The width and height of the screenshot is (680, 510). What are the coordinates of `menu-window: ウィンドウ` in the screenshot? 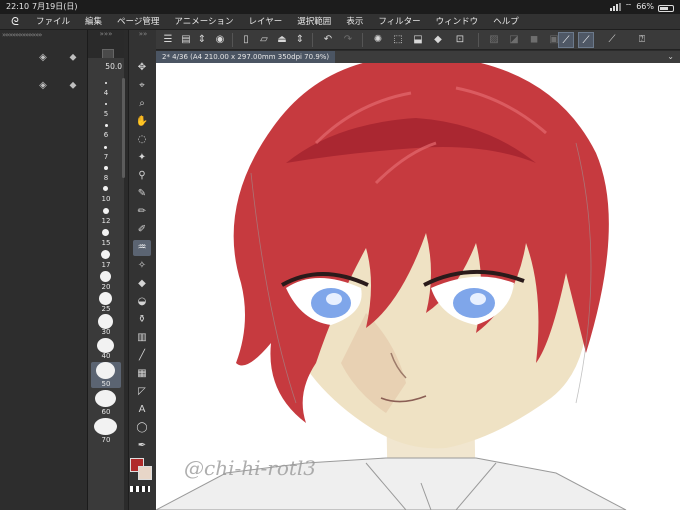 It's located at (457, 22).